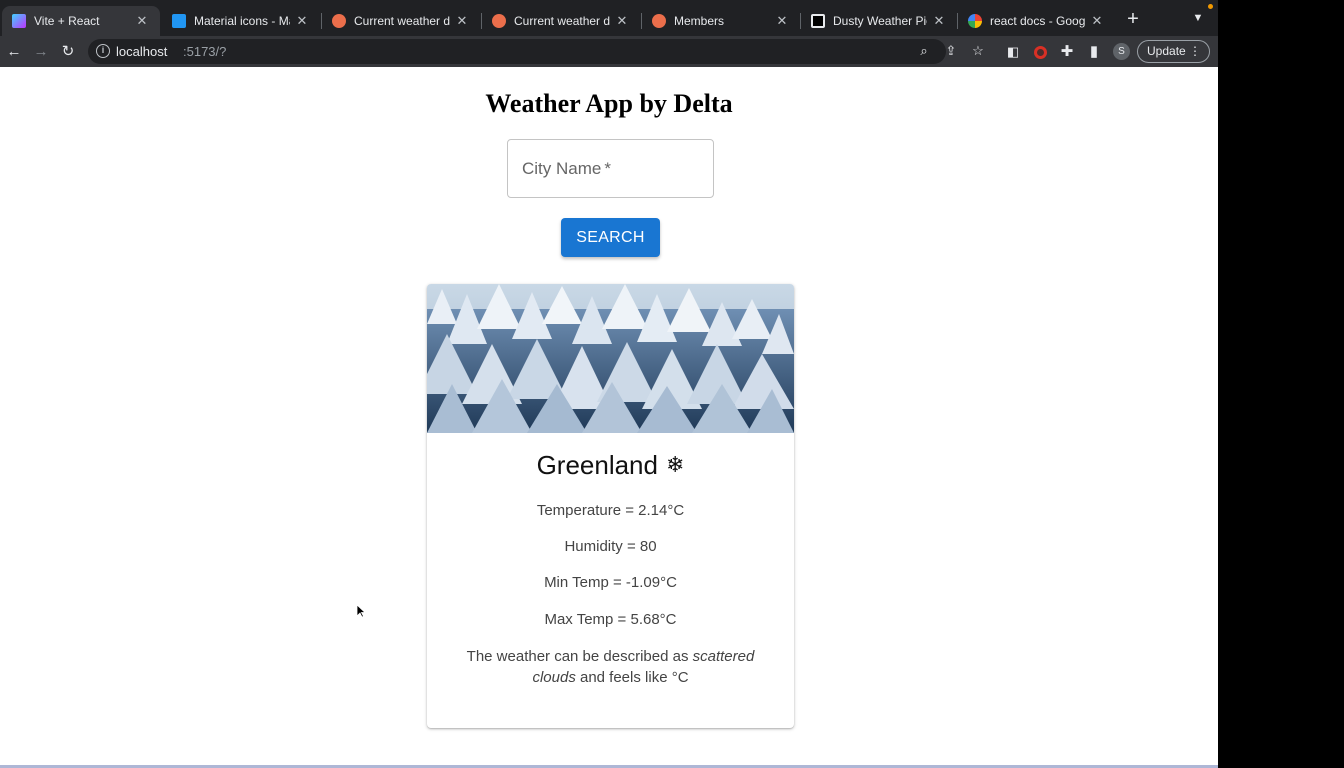  What do you see at coordinates (1094, 52) in the screenshot?
I see `side-panel-icon: ▮` at bounding box center [1094, 52].